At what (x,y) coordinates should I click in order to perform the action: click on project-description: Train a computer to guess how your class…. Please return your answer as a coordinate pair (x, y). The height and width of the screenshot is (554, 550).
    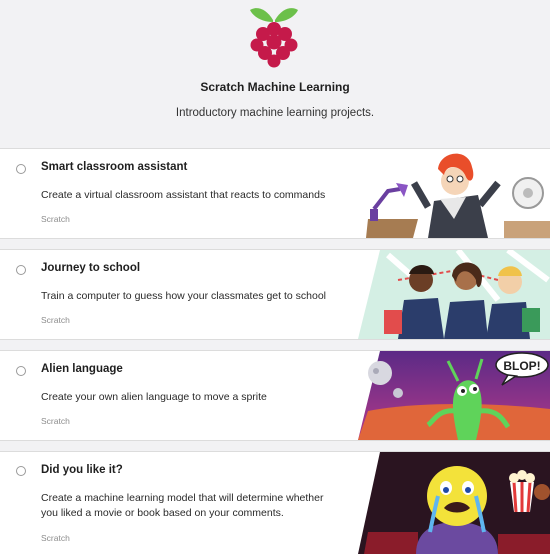
    Looking at the image, I should click on (183, 296).